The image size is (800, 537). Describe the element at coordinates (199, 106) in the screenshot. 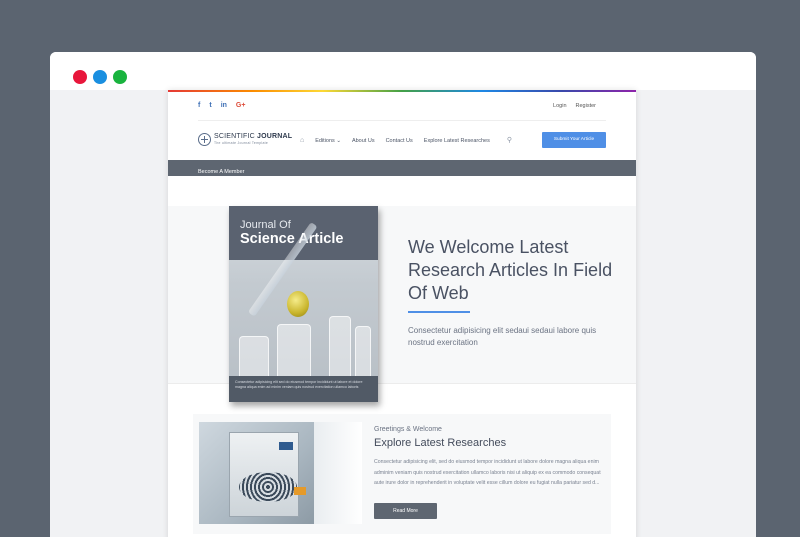

I see `facebook-icon: f` at that location.